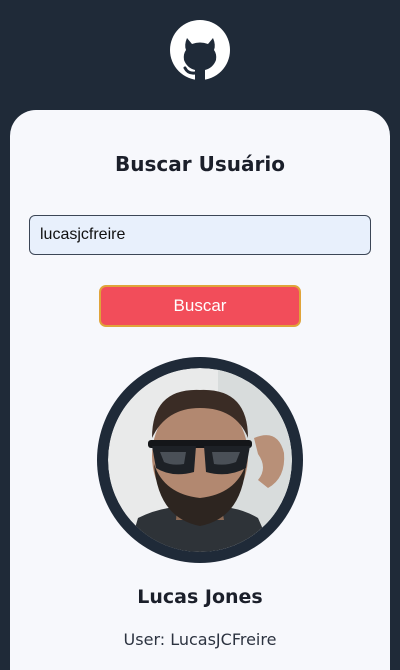 This screenshot has height=670, width=400. I want to click on search-title: Buscar Usuário, so click(200, 164).